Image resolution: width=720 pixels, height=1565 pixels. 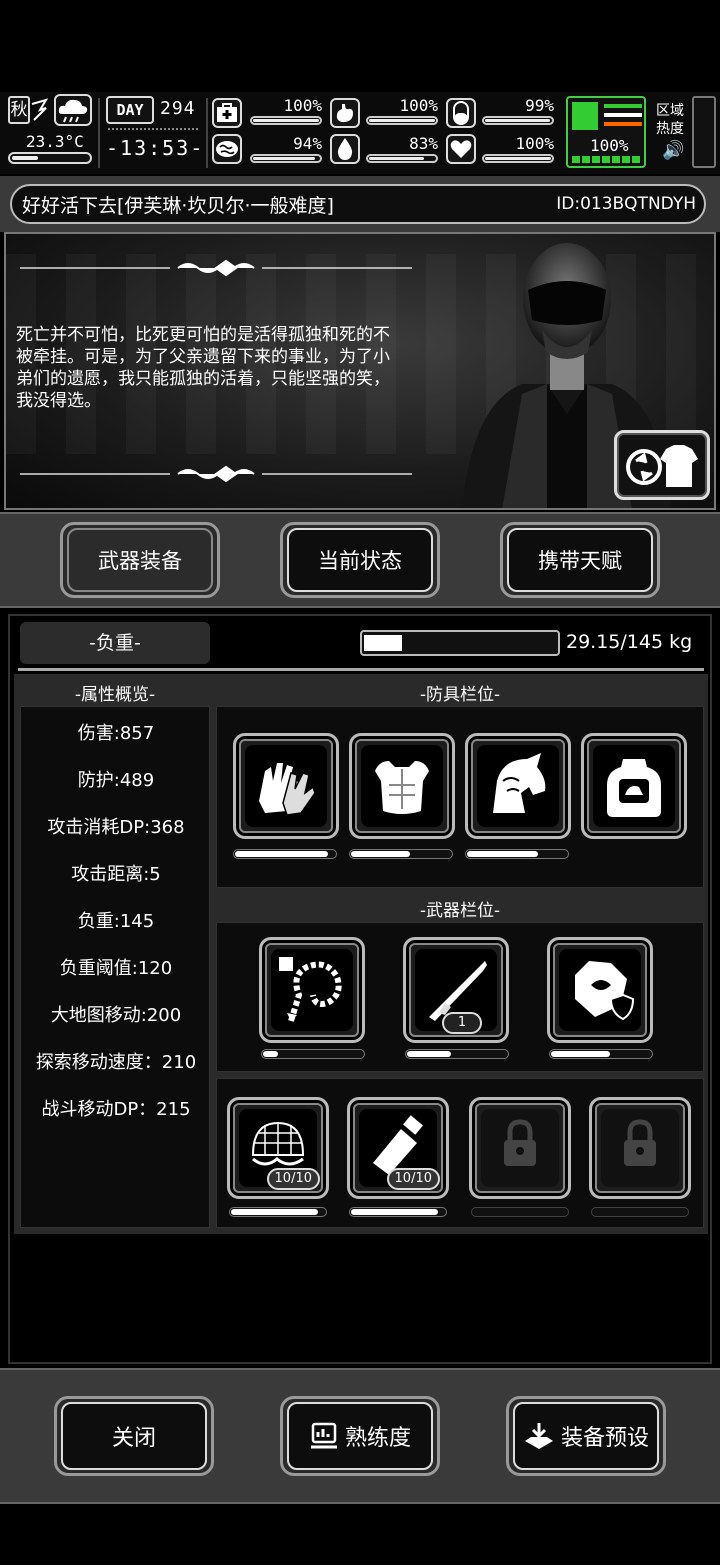 What do you see at coordinates (398, 1148) in the screenshot?
I see `tool-slot-2: 10/10` at bounding box center [398, 1148].